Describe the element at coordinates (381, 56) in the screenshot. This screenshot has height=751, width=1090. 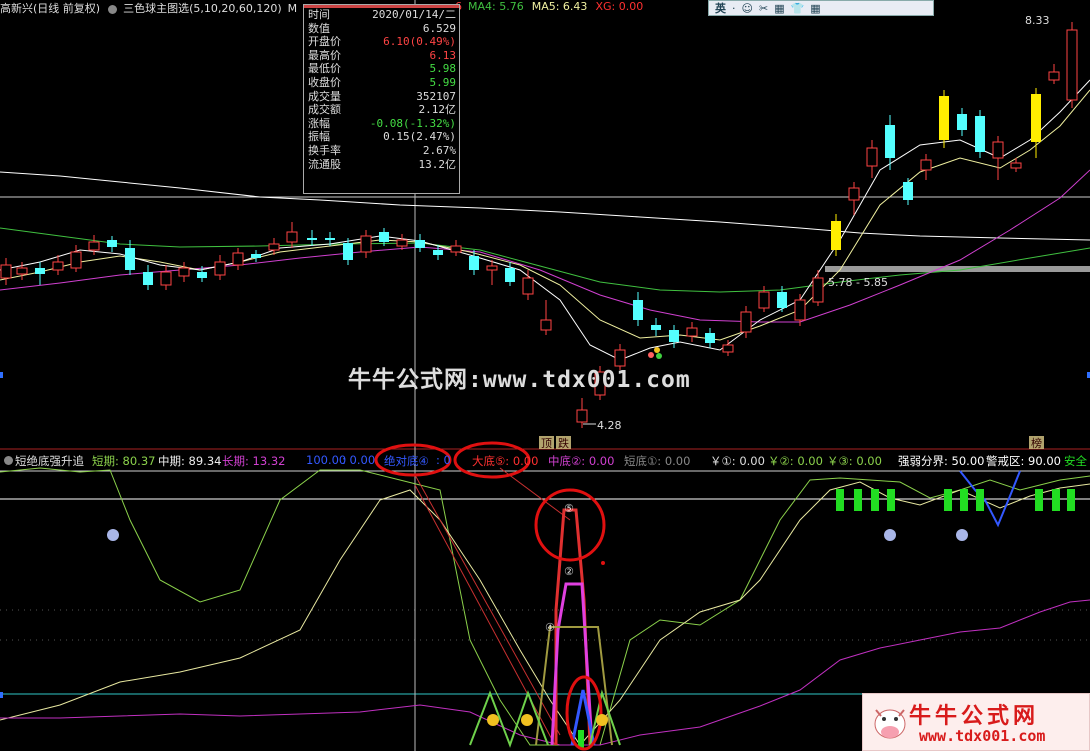
I see `tooltip-row: 最高价 6.13` at that location.